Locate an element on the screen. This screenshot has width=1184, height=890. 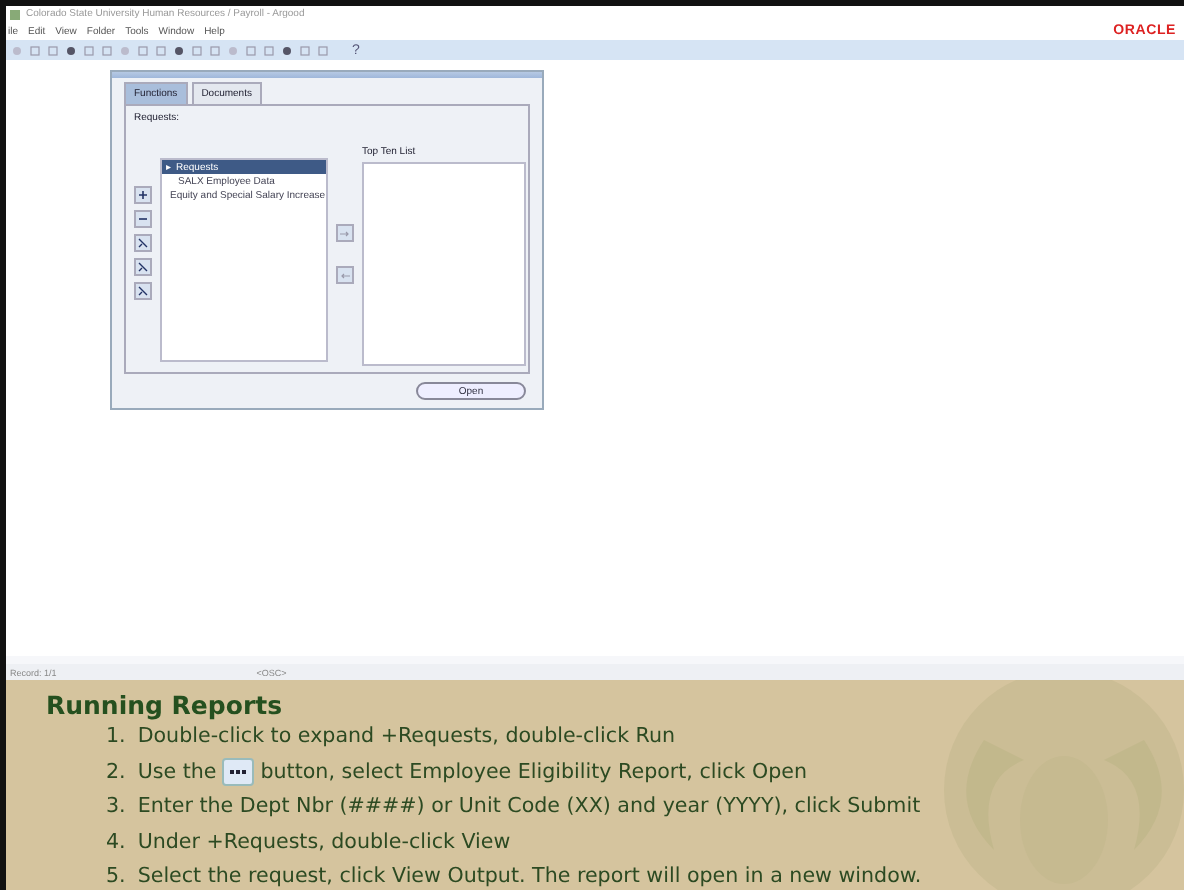
step-text: Select the request, click View Output. The report will open in a new window. is located at coordinates (529, 876).